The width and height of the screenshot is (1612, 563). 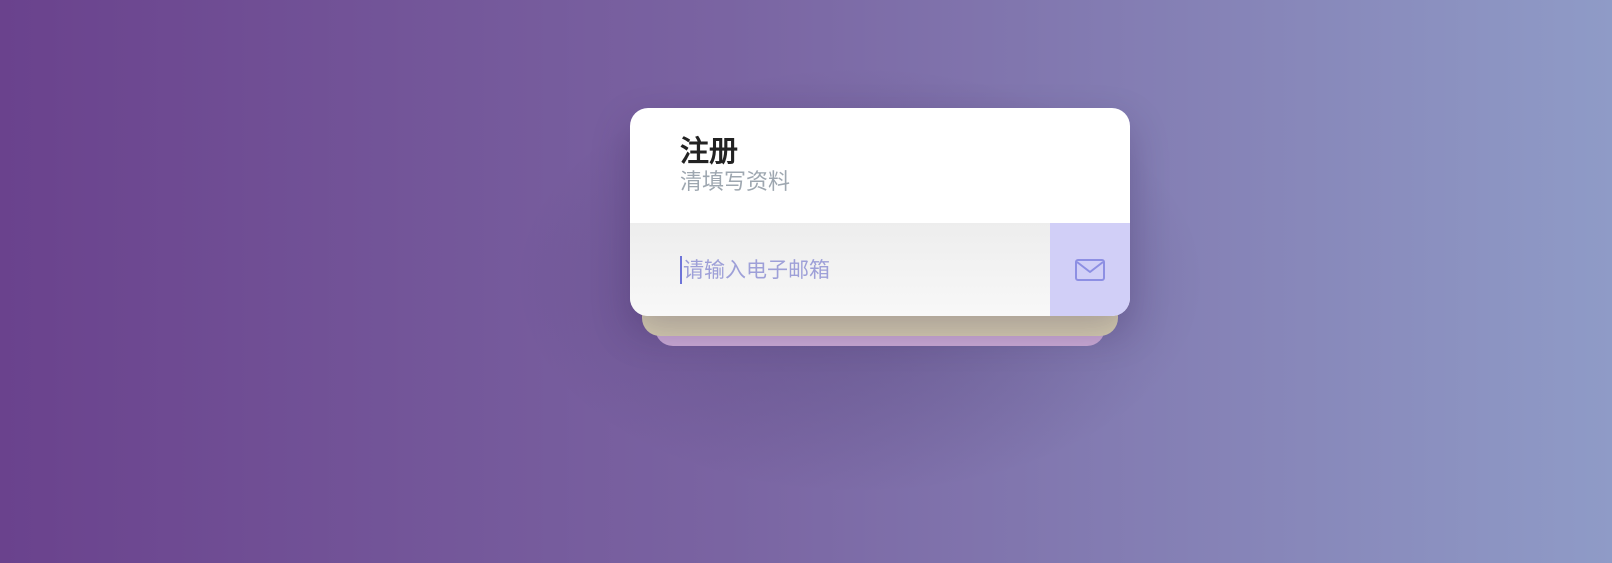 I want to click on email-input, so click(x=851, y=269).